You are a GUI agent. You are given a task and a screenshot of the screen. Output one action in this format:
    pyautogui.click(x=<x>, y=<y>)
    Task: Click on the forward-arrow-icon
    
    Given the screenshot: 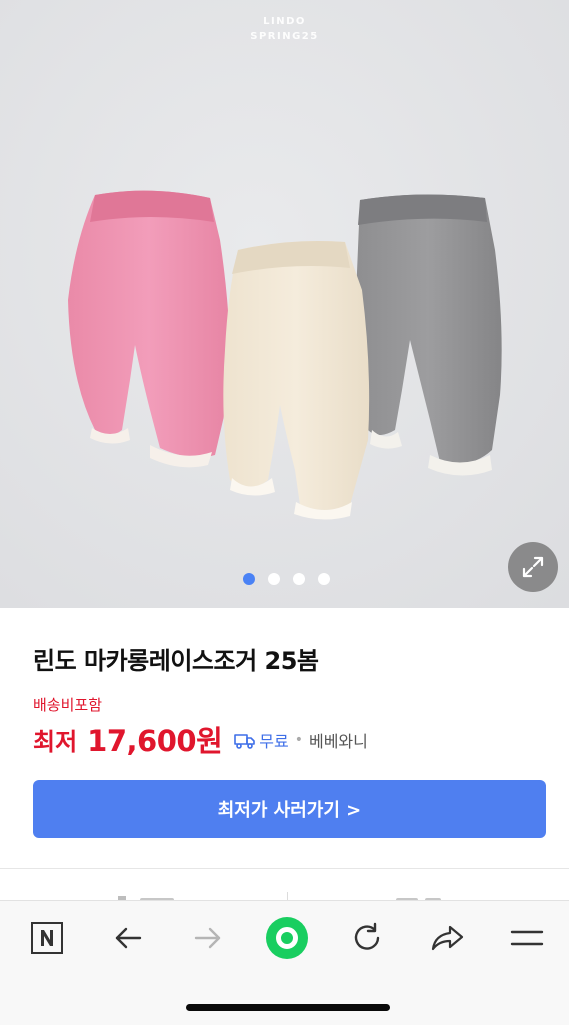 What is the action you would take?
    pyautogui.click(x=207, y=938)
    